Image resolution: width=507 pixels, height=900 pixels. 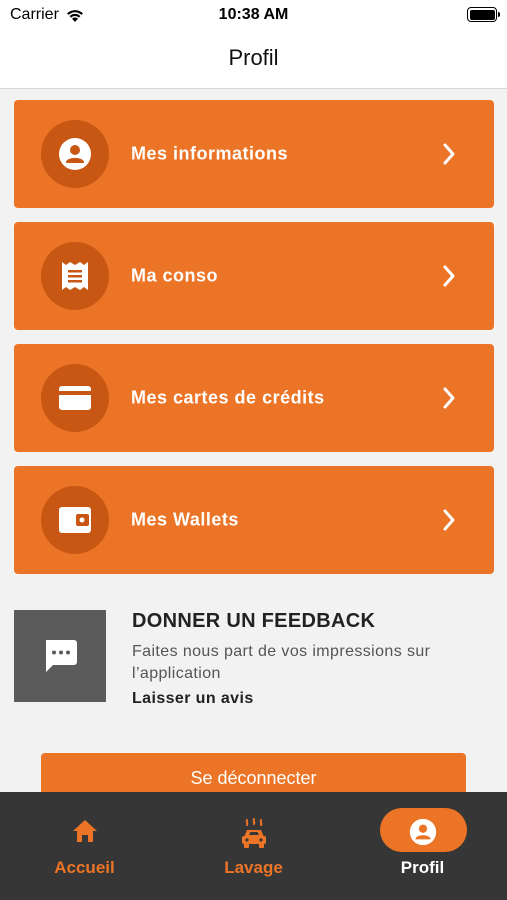 I want to click on status-bar: Carrier 10:38 AM, so click(x=253, y=16).